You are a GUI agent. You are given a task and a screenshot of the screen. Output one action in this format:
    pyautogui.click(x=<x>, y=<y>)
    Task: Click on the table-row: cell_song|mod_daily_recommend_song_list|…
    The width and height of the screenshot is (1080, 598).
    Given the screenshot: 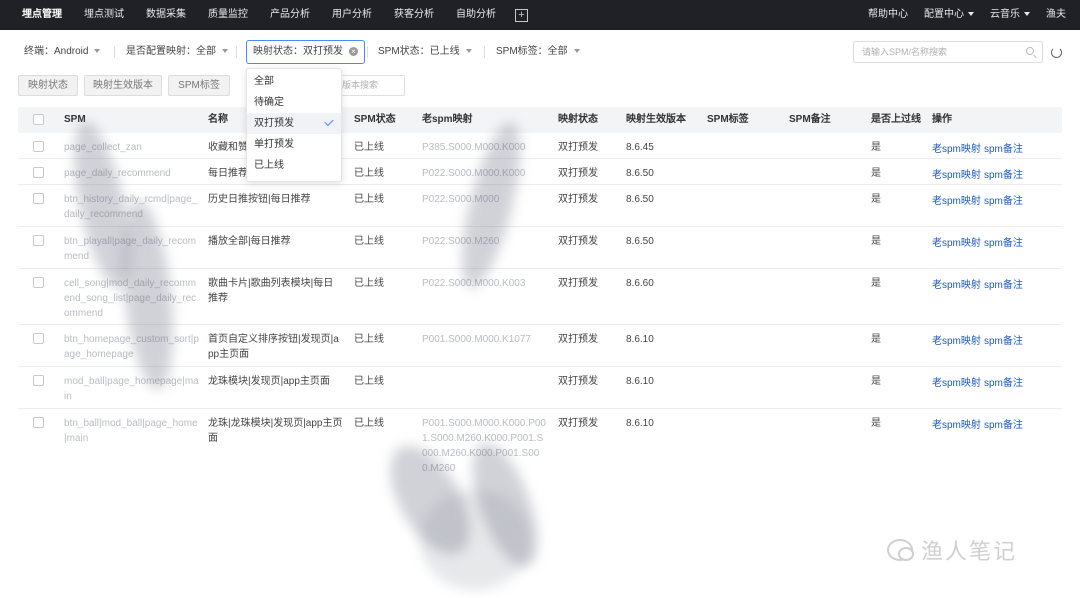 What is the action you would take?
    pyautogui.click(x=540, y=297)
    